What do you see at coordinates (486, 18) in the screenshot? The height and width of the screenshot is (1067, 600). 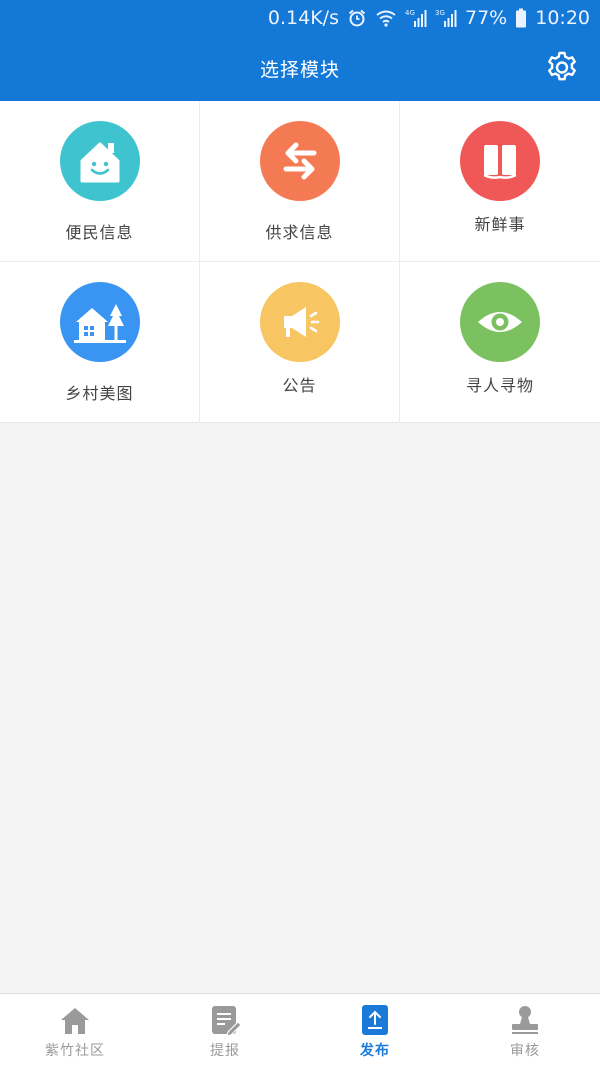 I see `battery-percent: 77%` at bounding box center [486, 18].